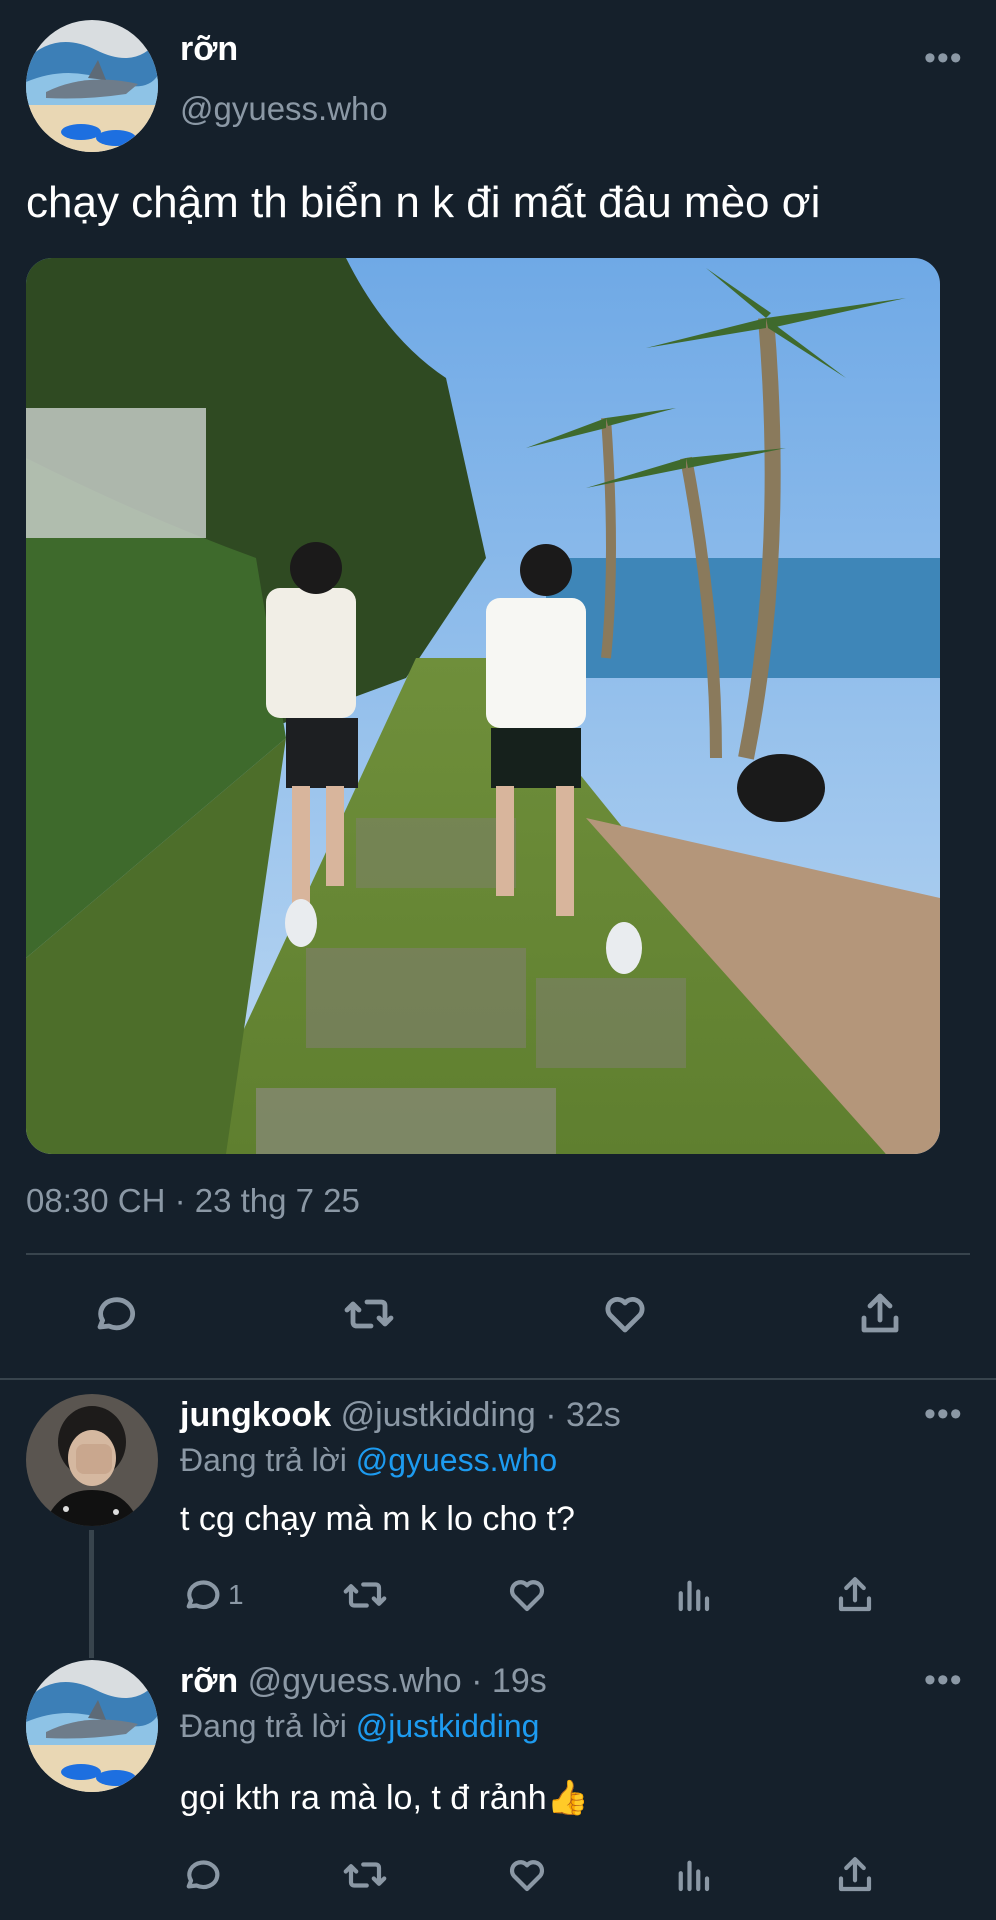 The image size is (996, 1920). Describe the element at coordinates (209, 49) in the screenshot. I see `main-tweet-display-name: rỡn` at that location.